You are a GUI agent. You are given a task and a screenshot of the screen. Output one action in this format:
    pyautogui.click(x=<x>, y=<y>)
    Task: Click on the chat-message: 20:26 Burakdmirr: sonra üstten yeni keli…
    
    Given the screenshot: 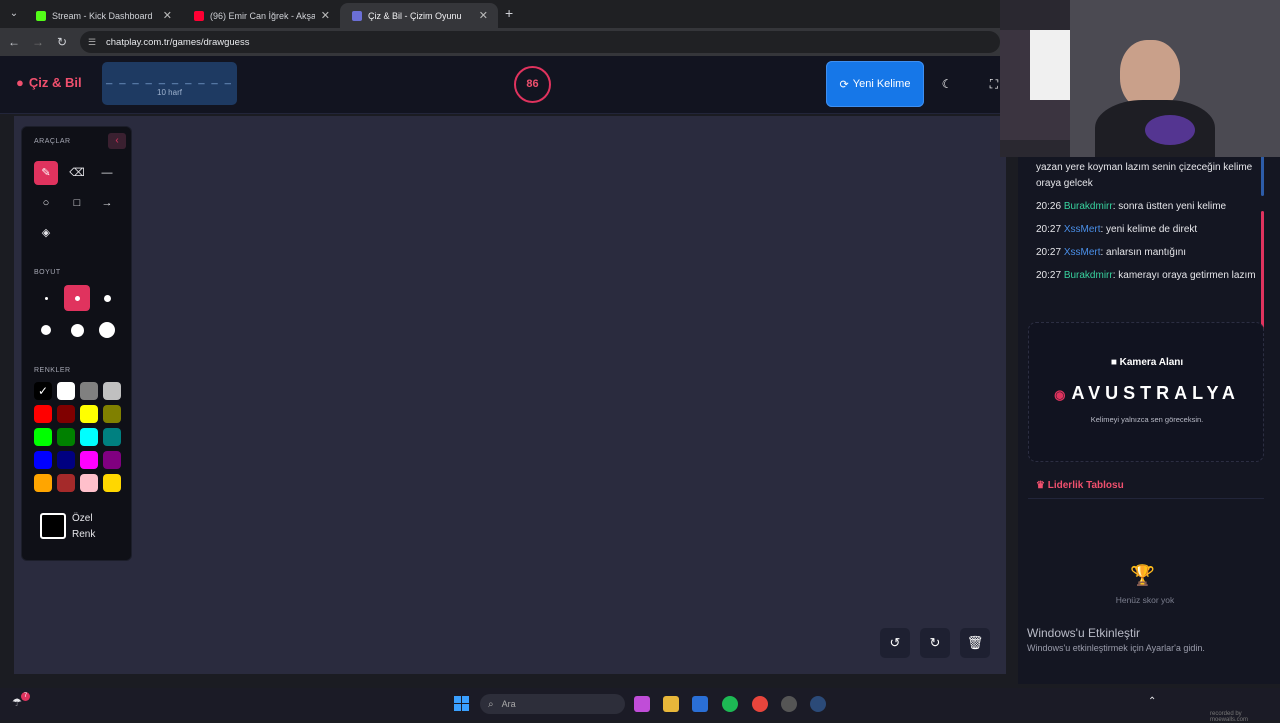 What is the action you would take?
    pyautogui.click(x=1146, y=207)
    